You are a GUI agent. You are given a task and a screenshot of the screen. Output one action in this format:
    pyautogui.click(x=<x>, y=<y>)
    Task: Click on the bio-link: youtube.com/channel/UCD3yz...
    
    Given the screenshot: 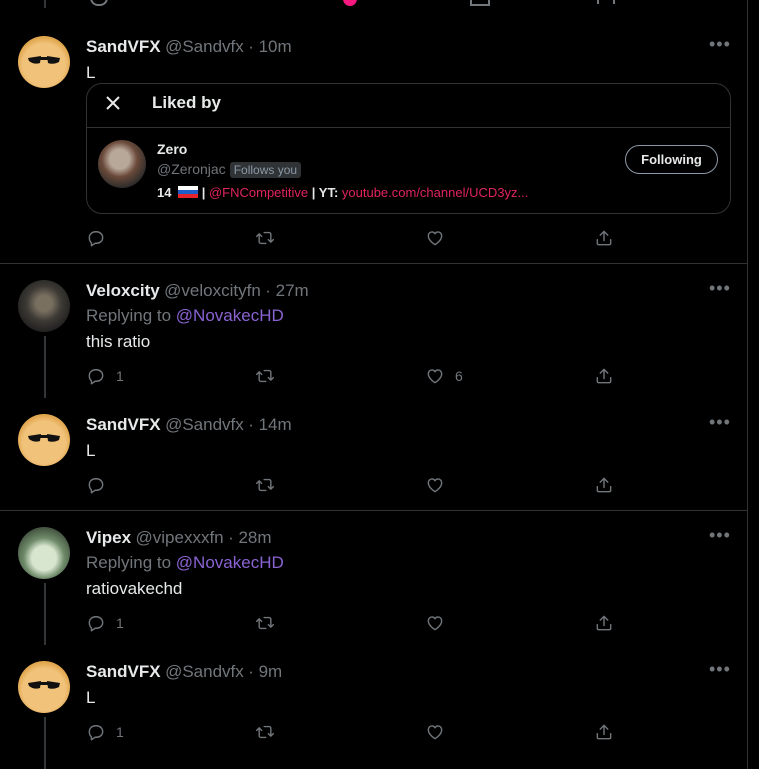 What is the action you would take?
    pyautogui.click(x=435, y=192)
    